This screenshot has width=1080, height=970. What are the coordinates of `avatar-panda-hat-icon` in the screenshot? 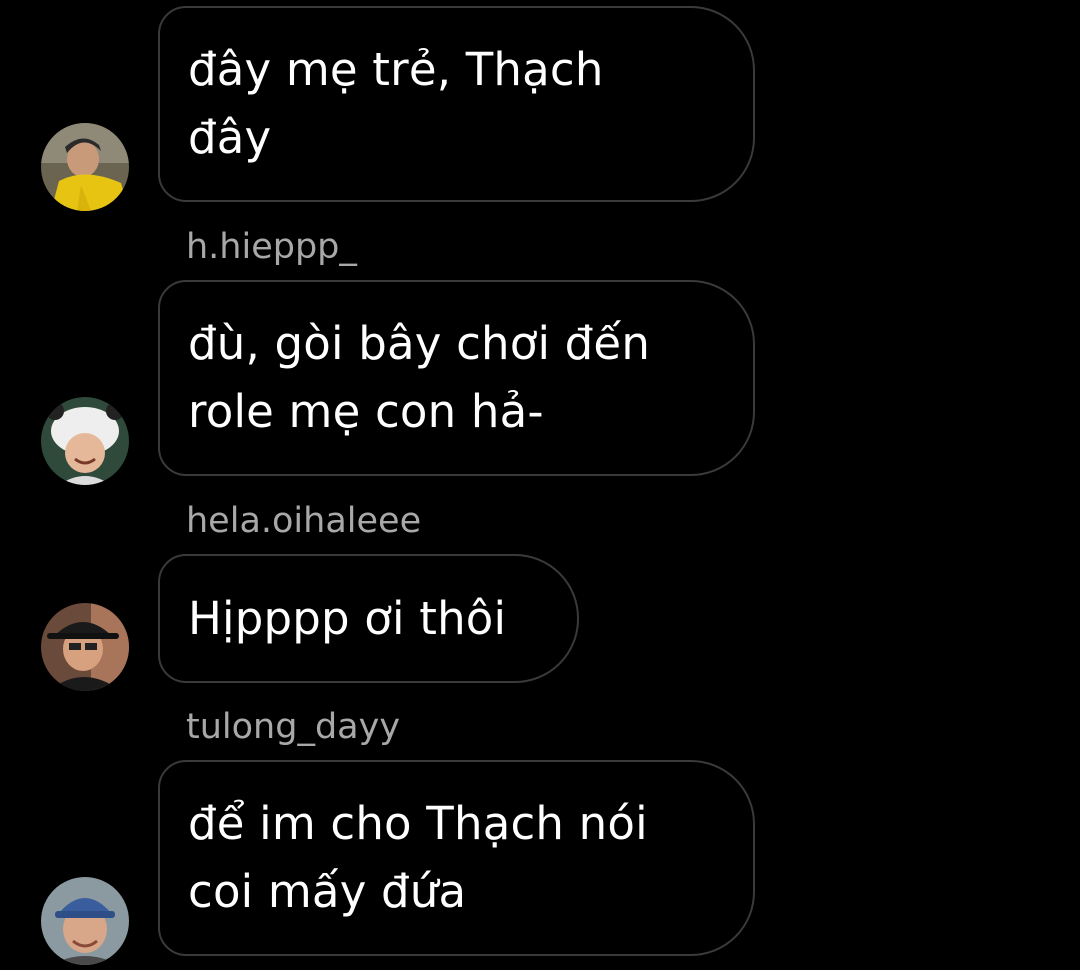 It's located at (85, 441).